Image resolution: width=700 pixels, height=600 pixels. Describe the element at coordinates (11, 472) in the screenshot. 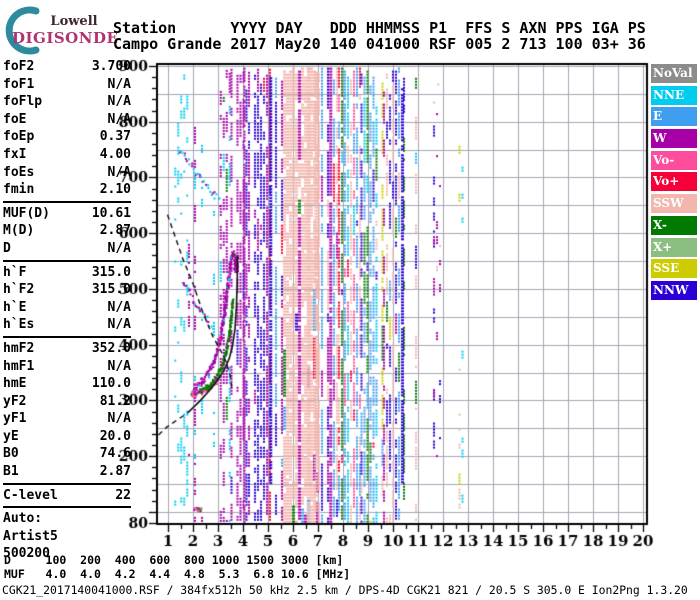

I see `readout-label: B1` at that location.